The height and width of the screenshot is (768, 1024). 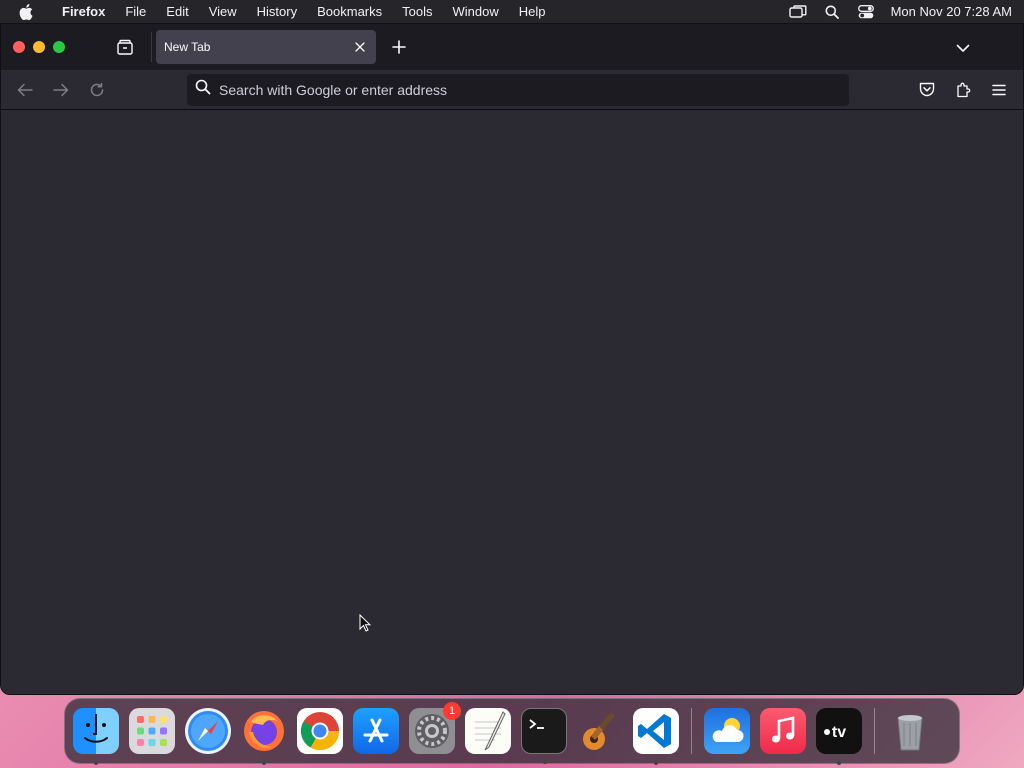 I want to click on trash-icon, so click(x=910, y=731).